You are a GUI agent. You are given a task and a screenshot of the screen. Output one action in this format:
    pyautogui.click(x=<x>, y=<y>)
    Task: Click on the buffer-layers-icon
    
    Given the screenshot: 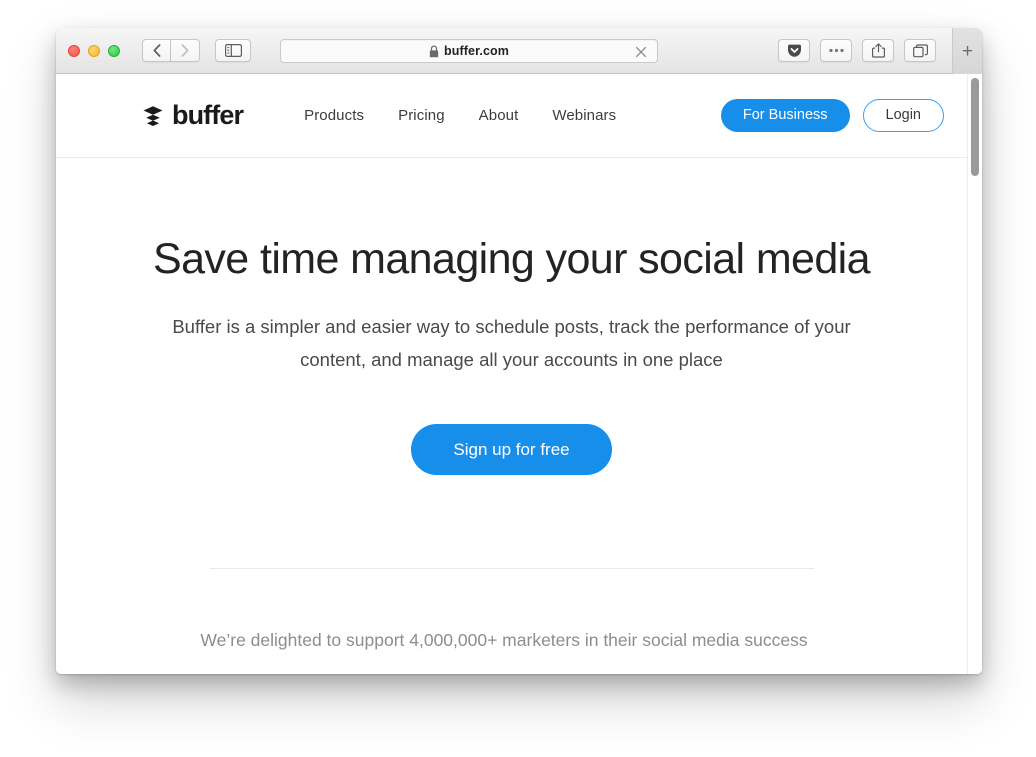 What is the action you would take?
    pyautogui.click(x=153, y=115)
    